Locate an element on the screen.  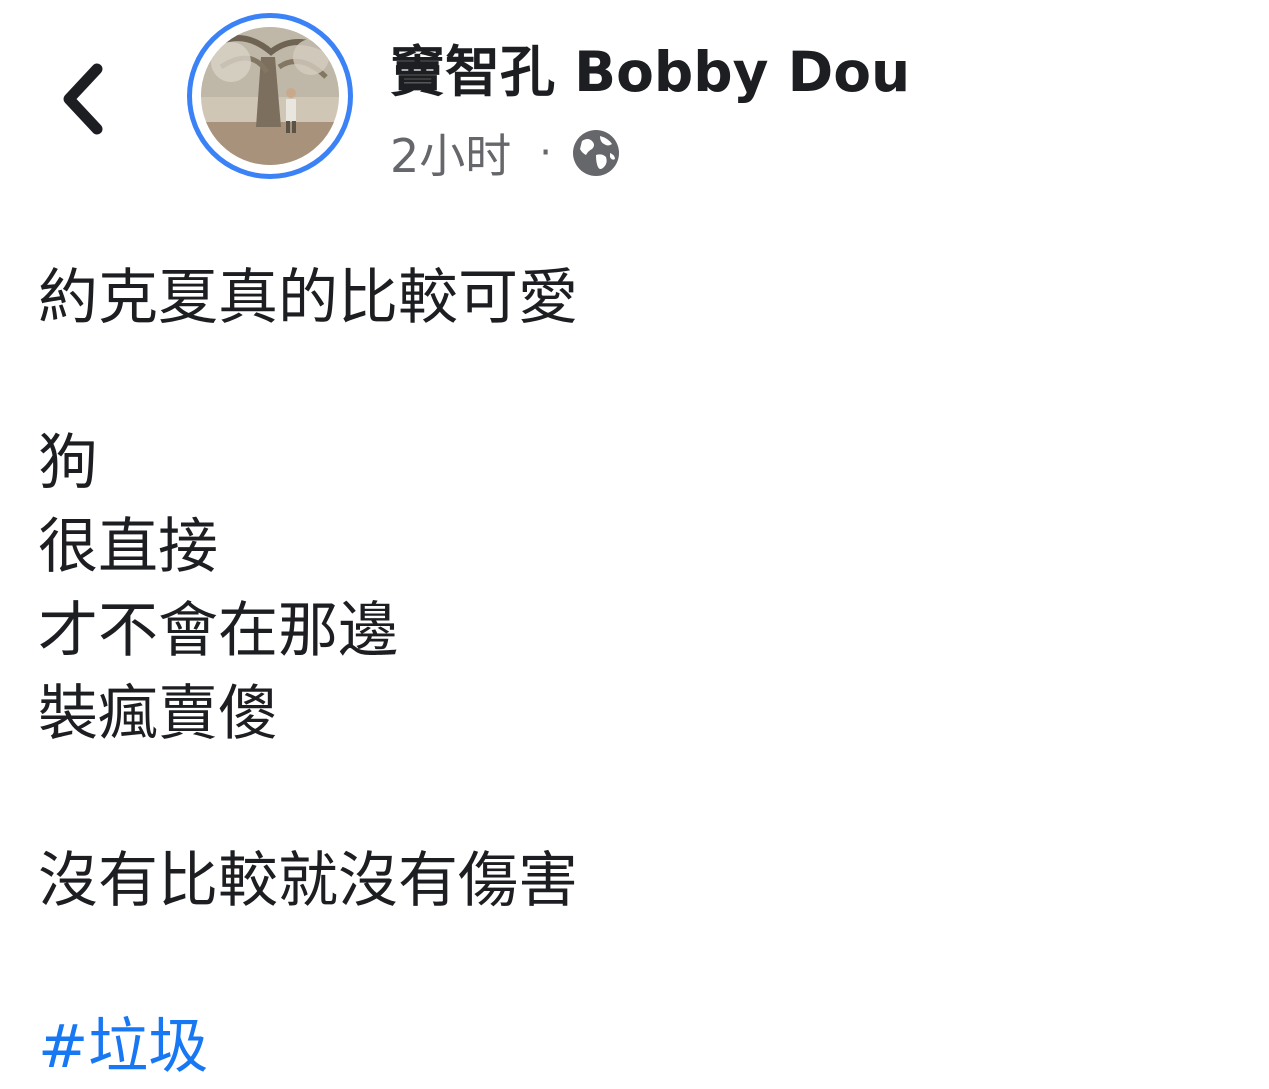
avatar-image is located at coordinates (270, 96).